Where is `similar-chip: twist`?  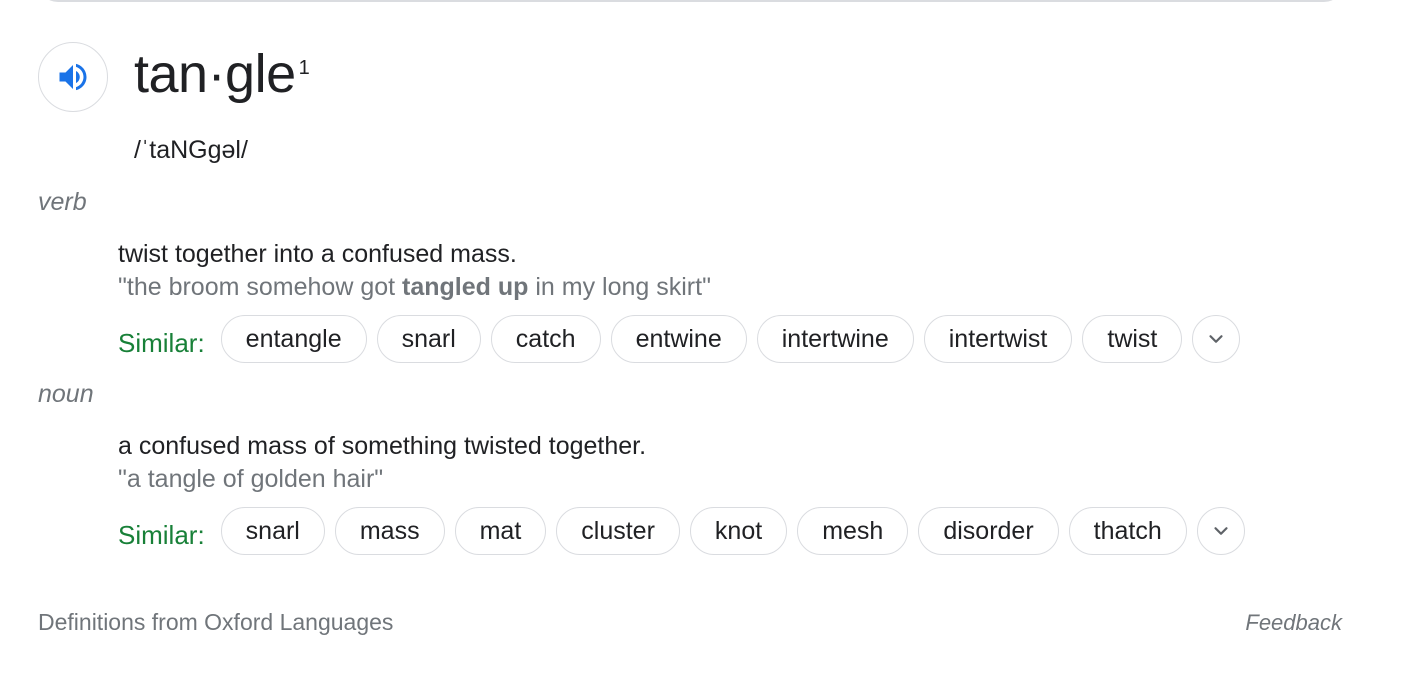
similar-chip: twist is located at coordinates (1132, 339).